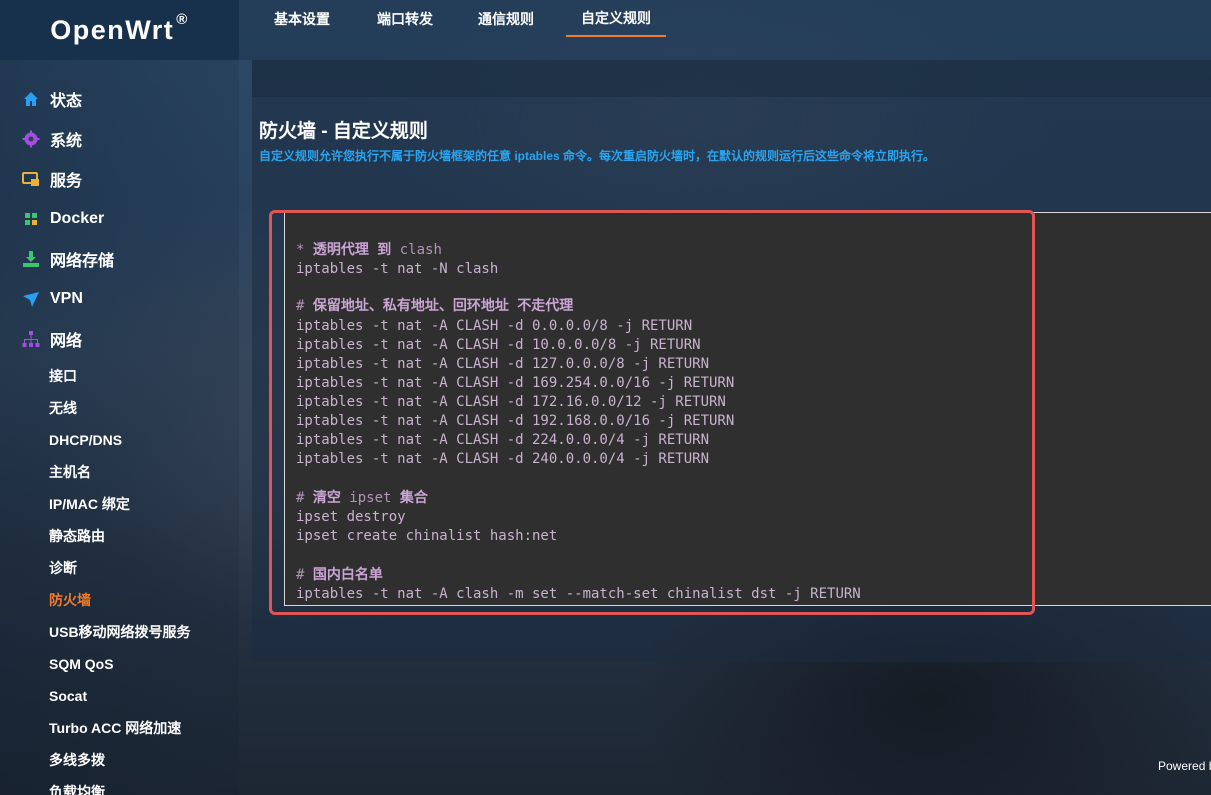  I want to click on sidebar-item-docker: Docker, so click(63, 219).